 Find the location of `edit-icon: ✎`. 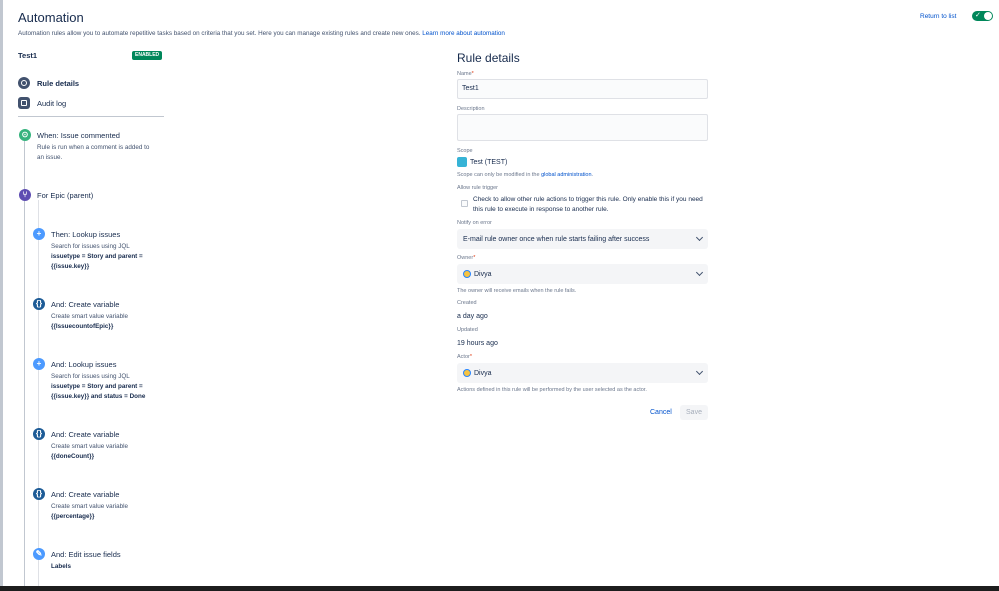

edit-icon: ✎ is located at coordinates (39, 554).